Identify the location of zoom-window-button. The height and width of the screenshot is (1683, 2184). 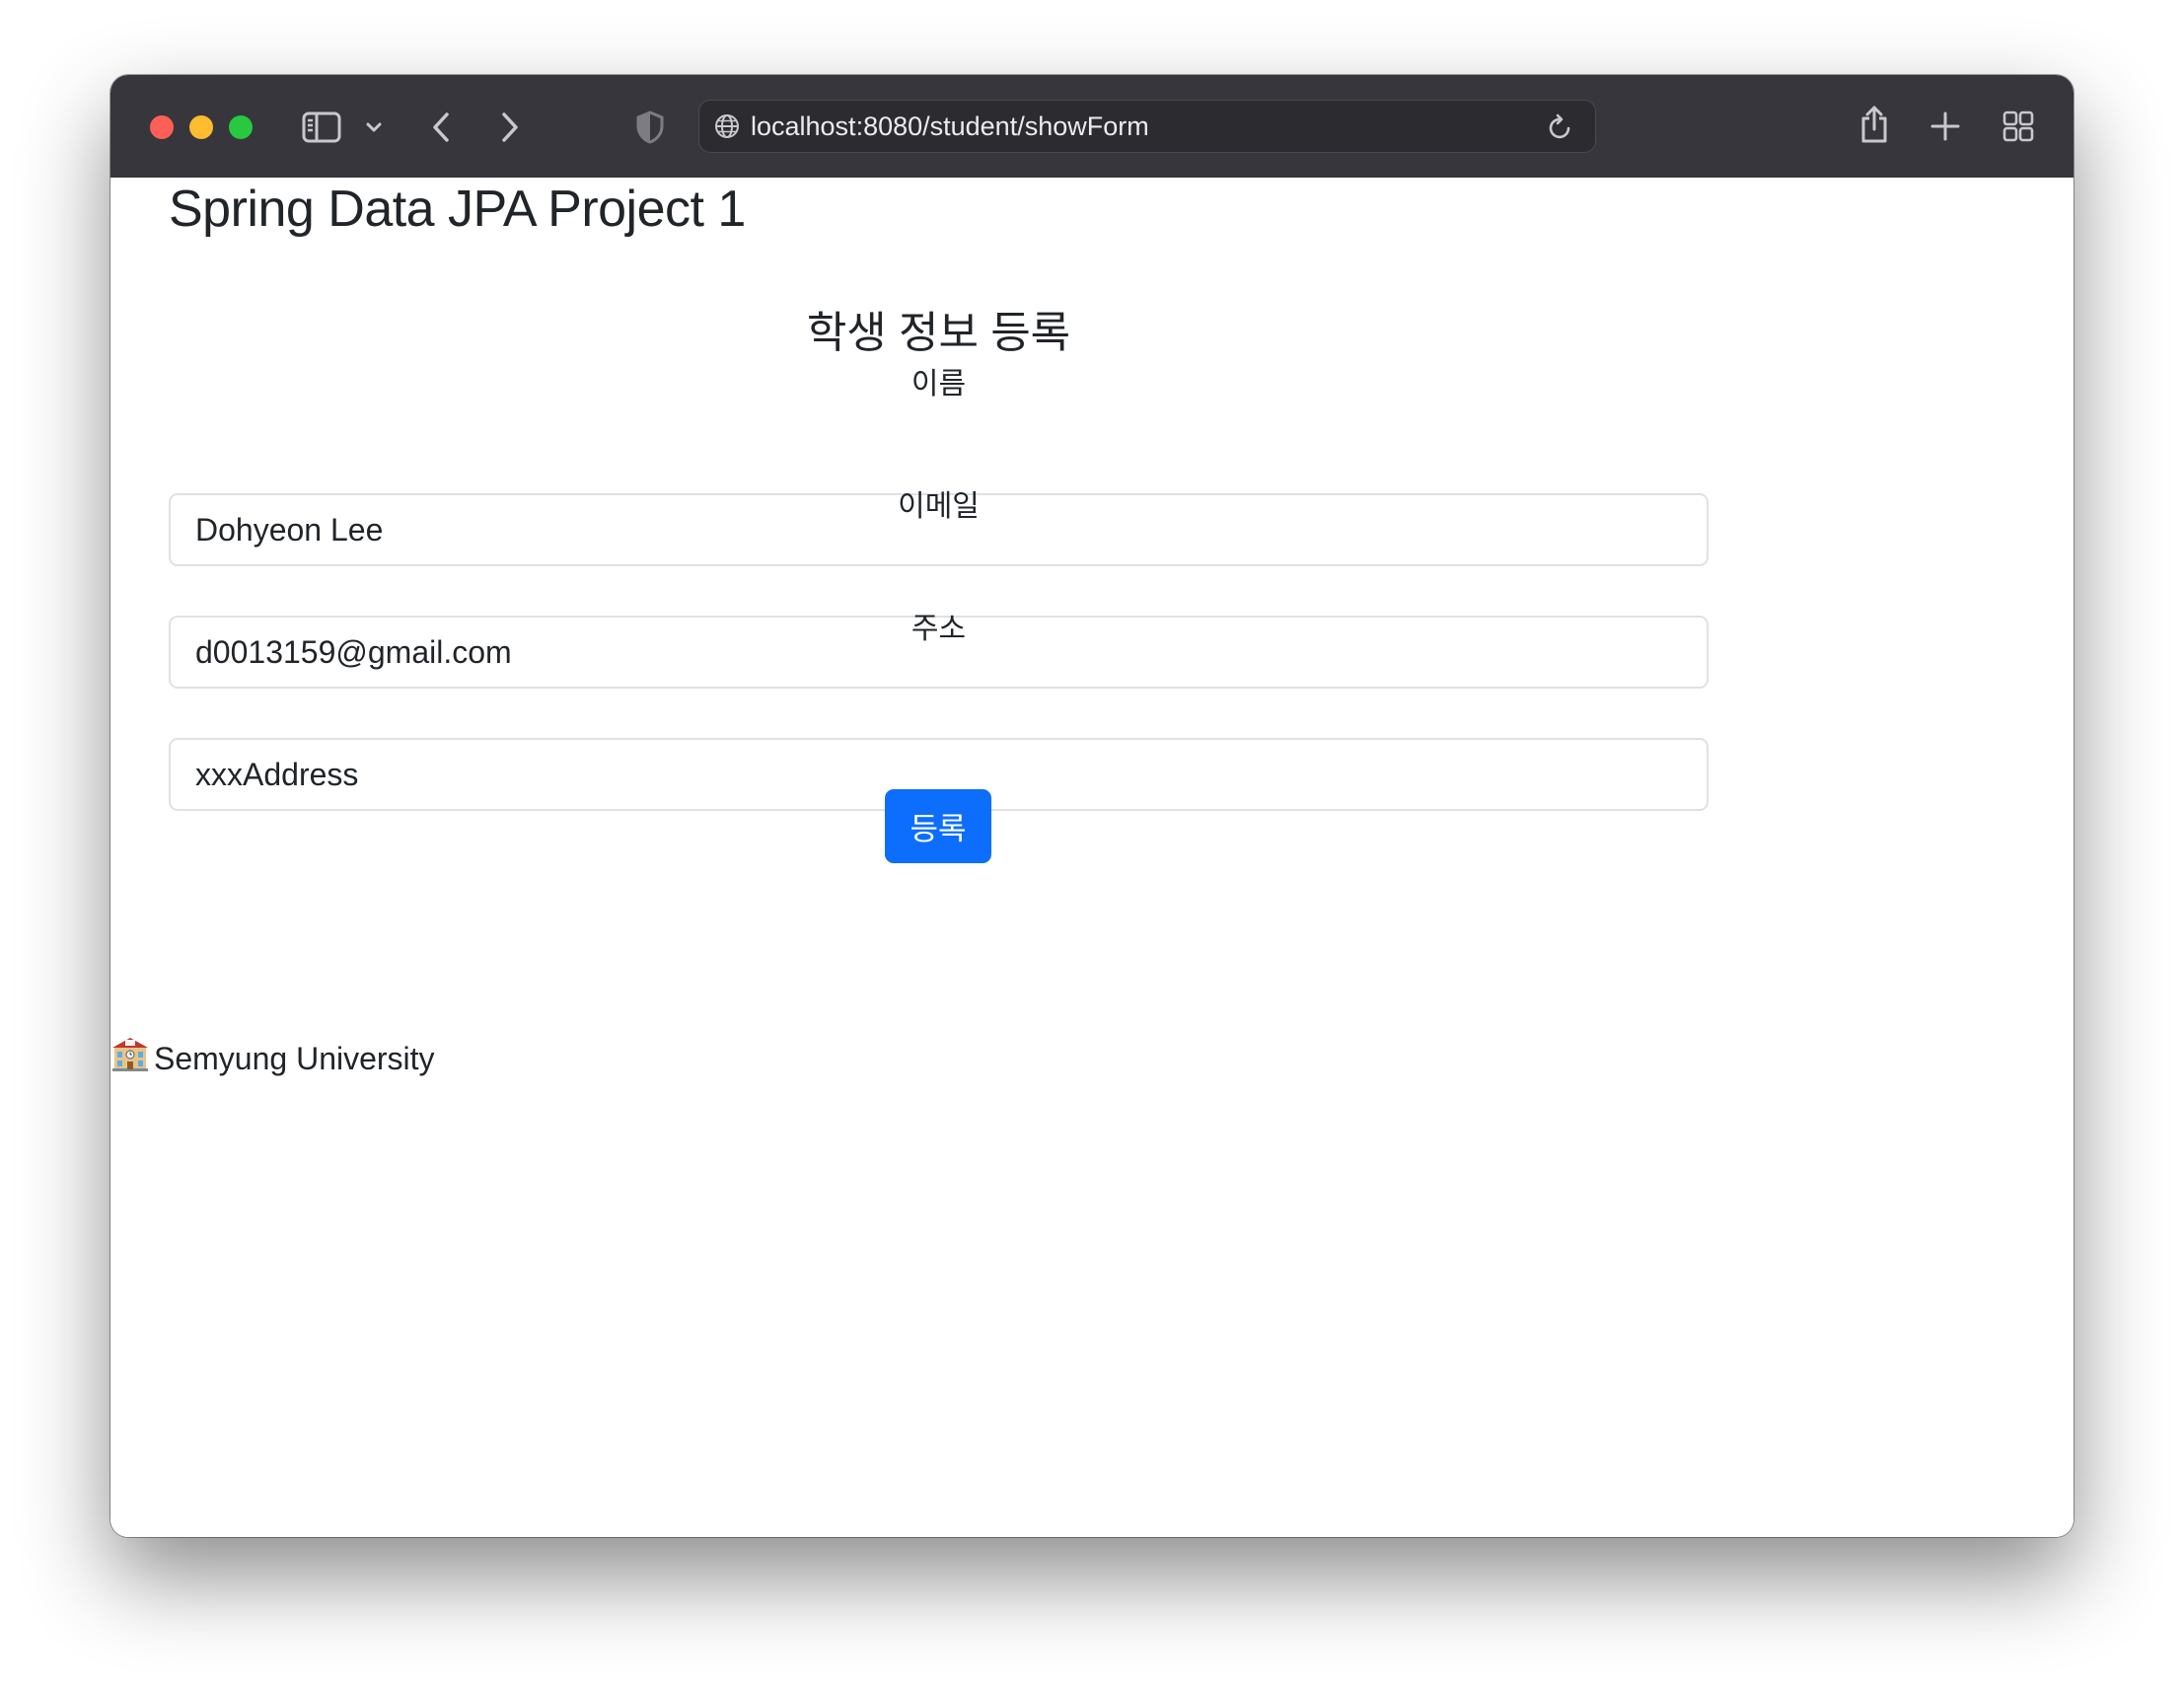
(241, 127).